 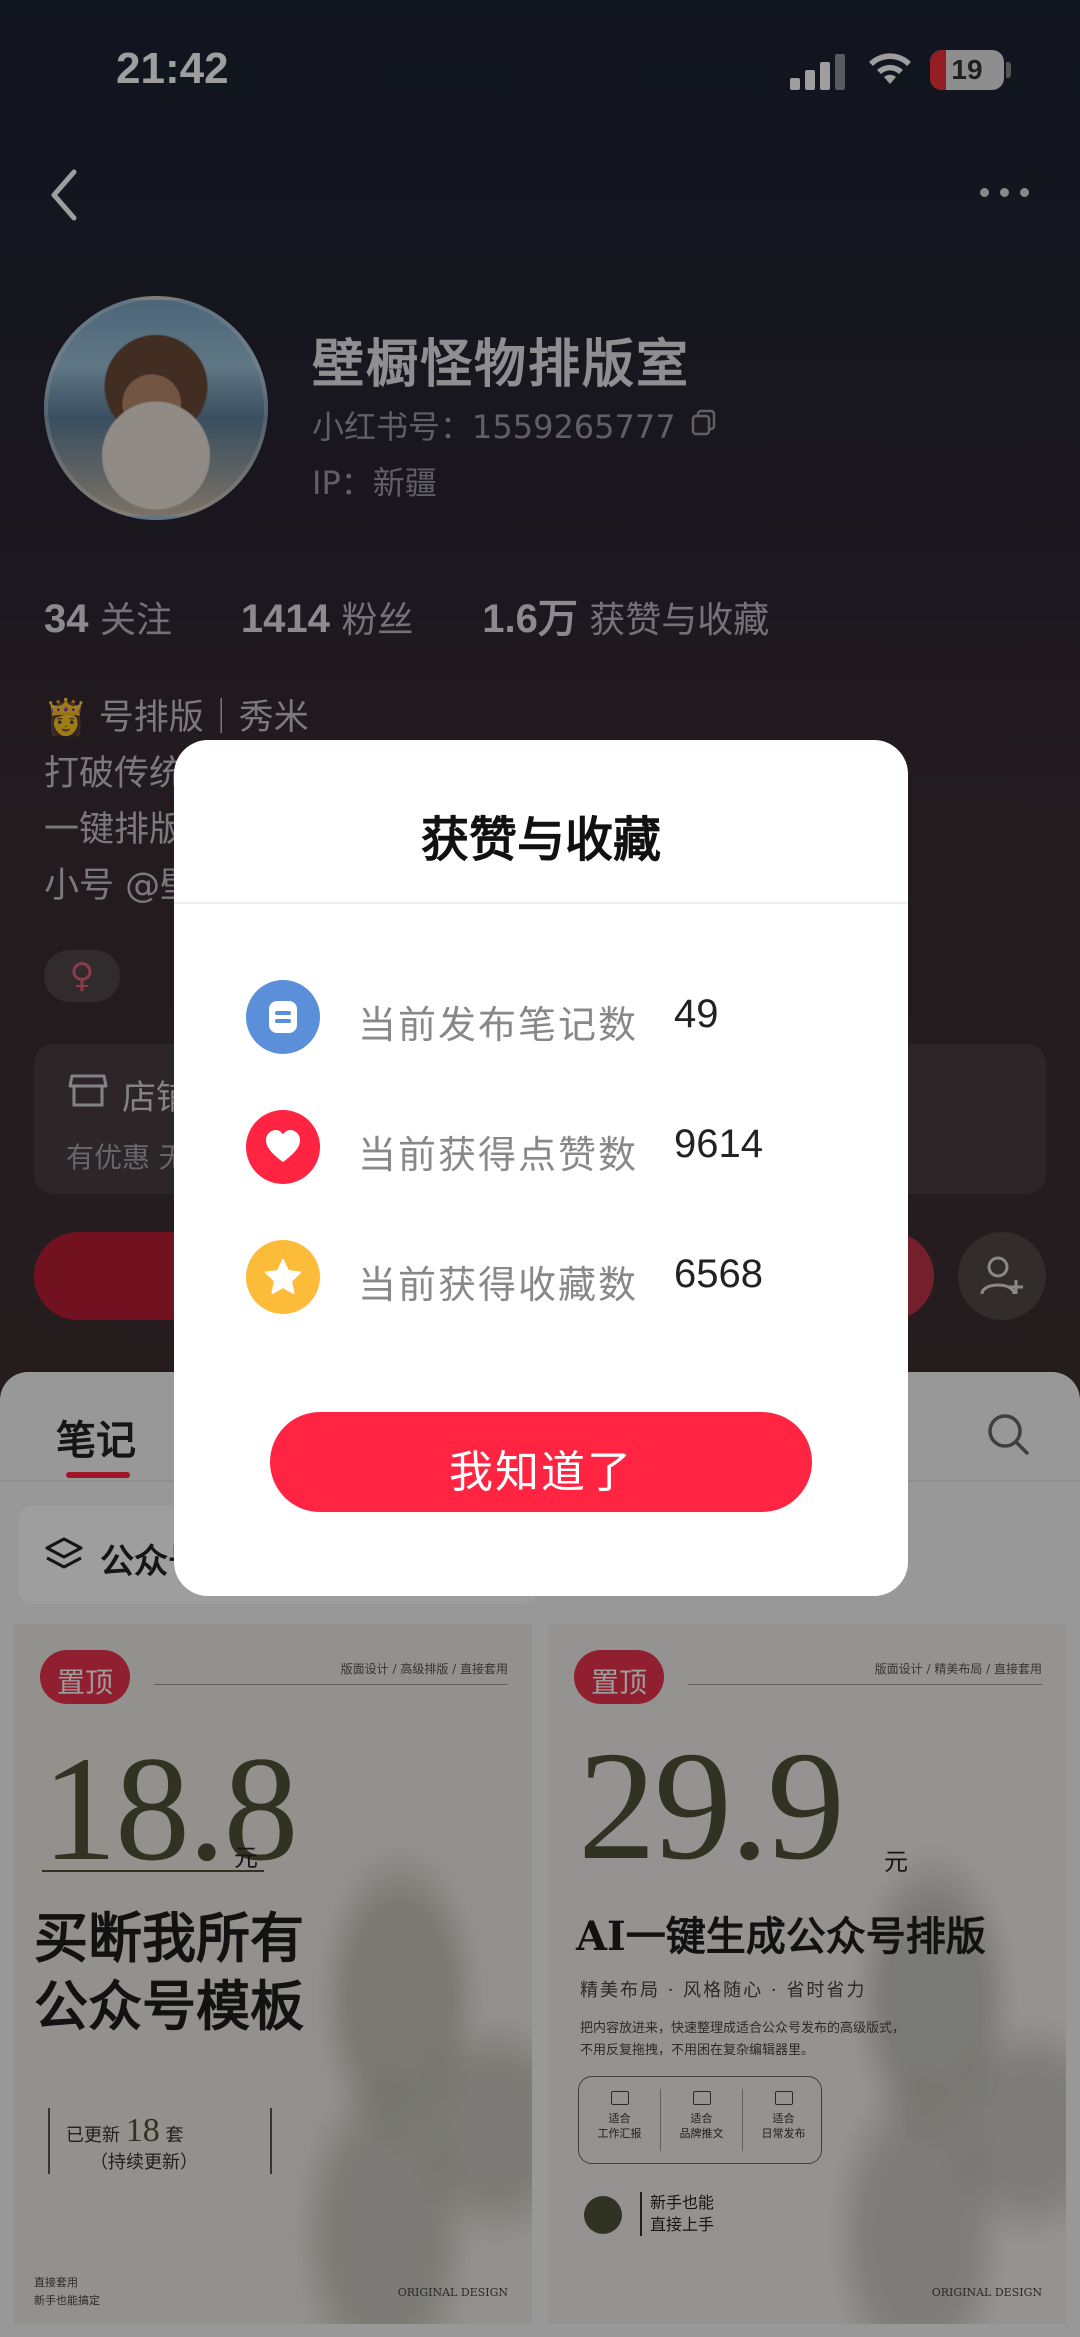 What do you see at coordinates (498, 1285) in the screenshot?
I see `collections-count-label: 当前获得收藏数` at bounding box center [498, 1285].